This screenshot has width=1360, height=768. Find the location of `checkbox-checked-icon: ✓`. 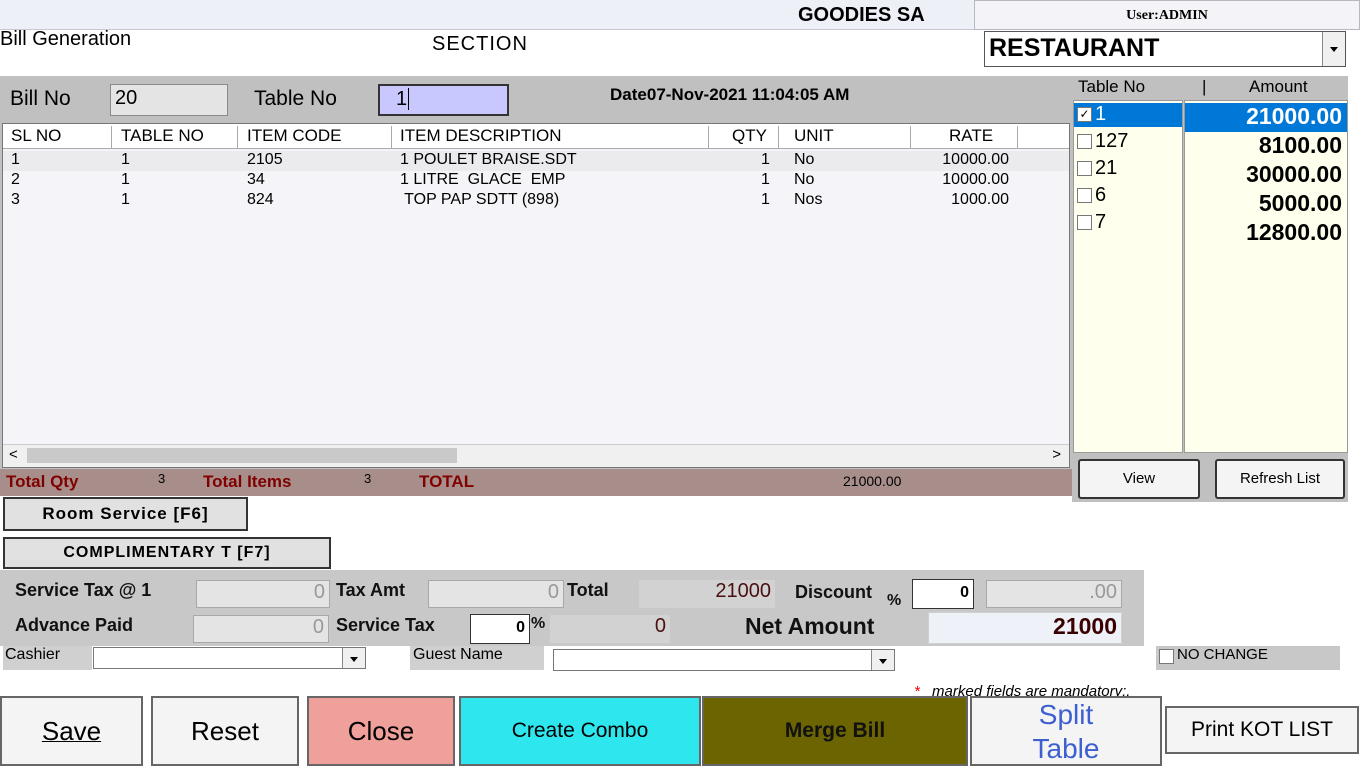

checkbox-checked-icon: ✓ is located at coordinates (1084, 115).